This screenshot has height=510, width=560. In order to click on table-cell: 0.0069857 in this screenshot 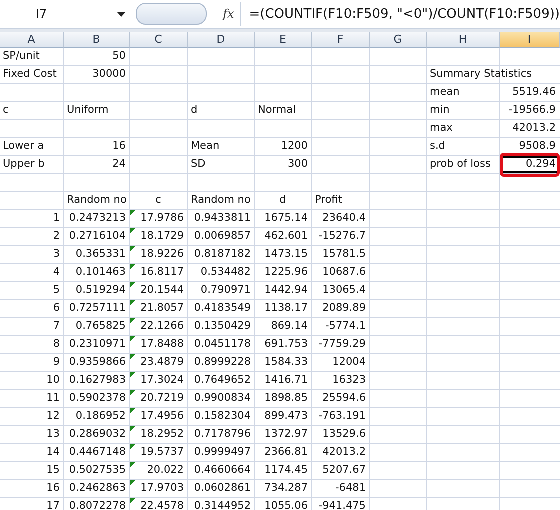, I will do `click(222, 236)`.